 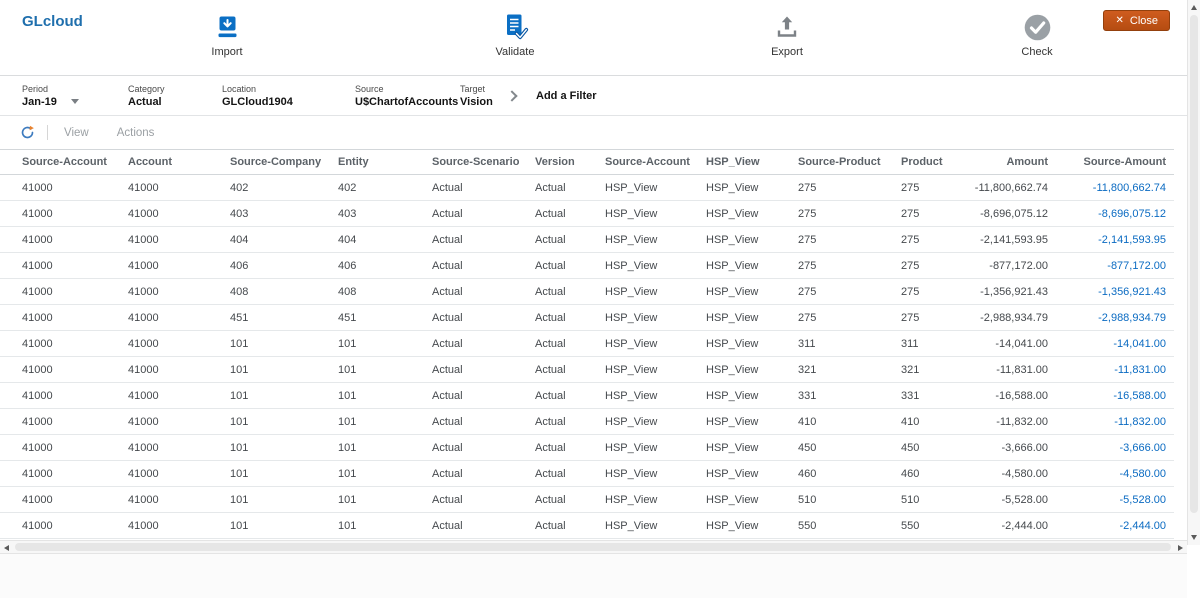 I want to click on table-cell: 402, so click(x=377, y=187).